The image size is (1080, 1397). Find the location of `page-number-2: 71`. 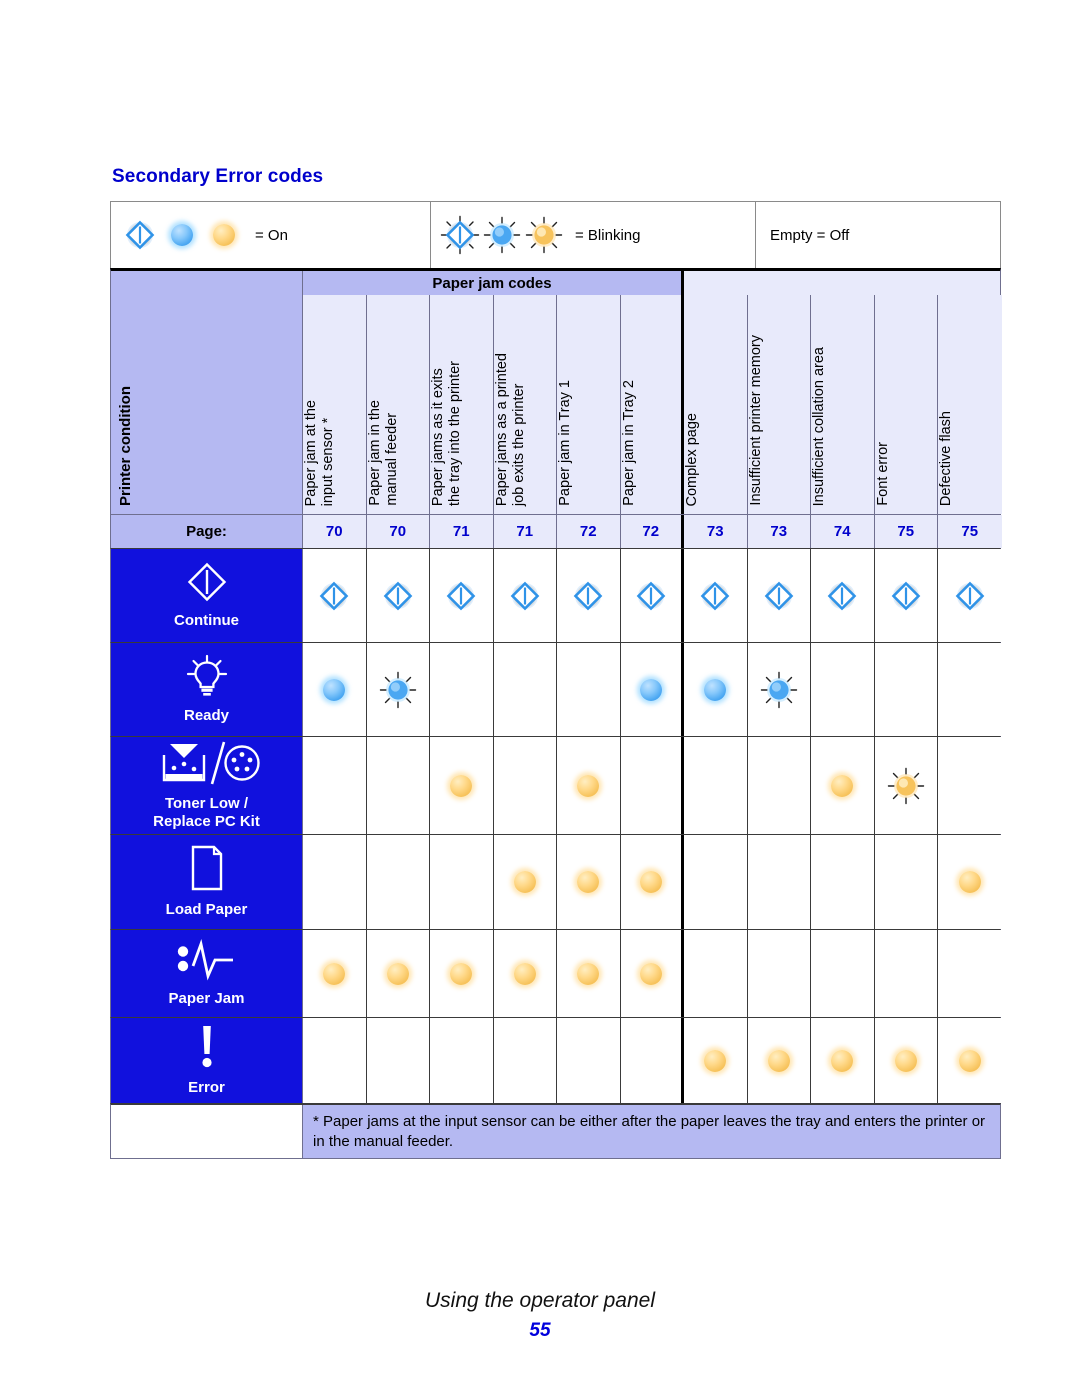

page-number-2: 71 is located at coordinates (462, 531).